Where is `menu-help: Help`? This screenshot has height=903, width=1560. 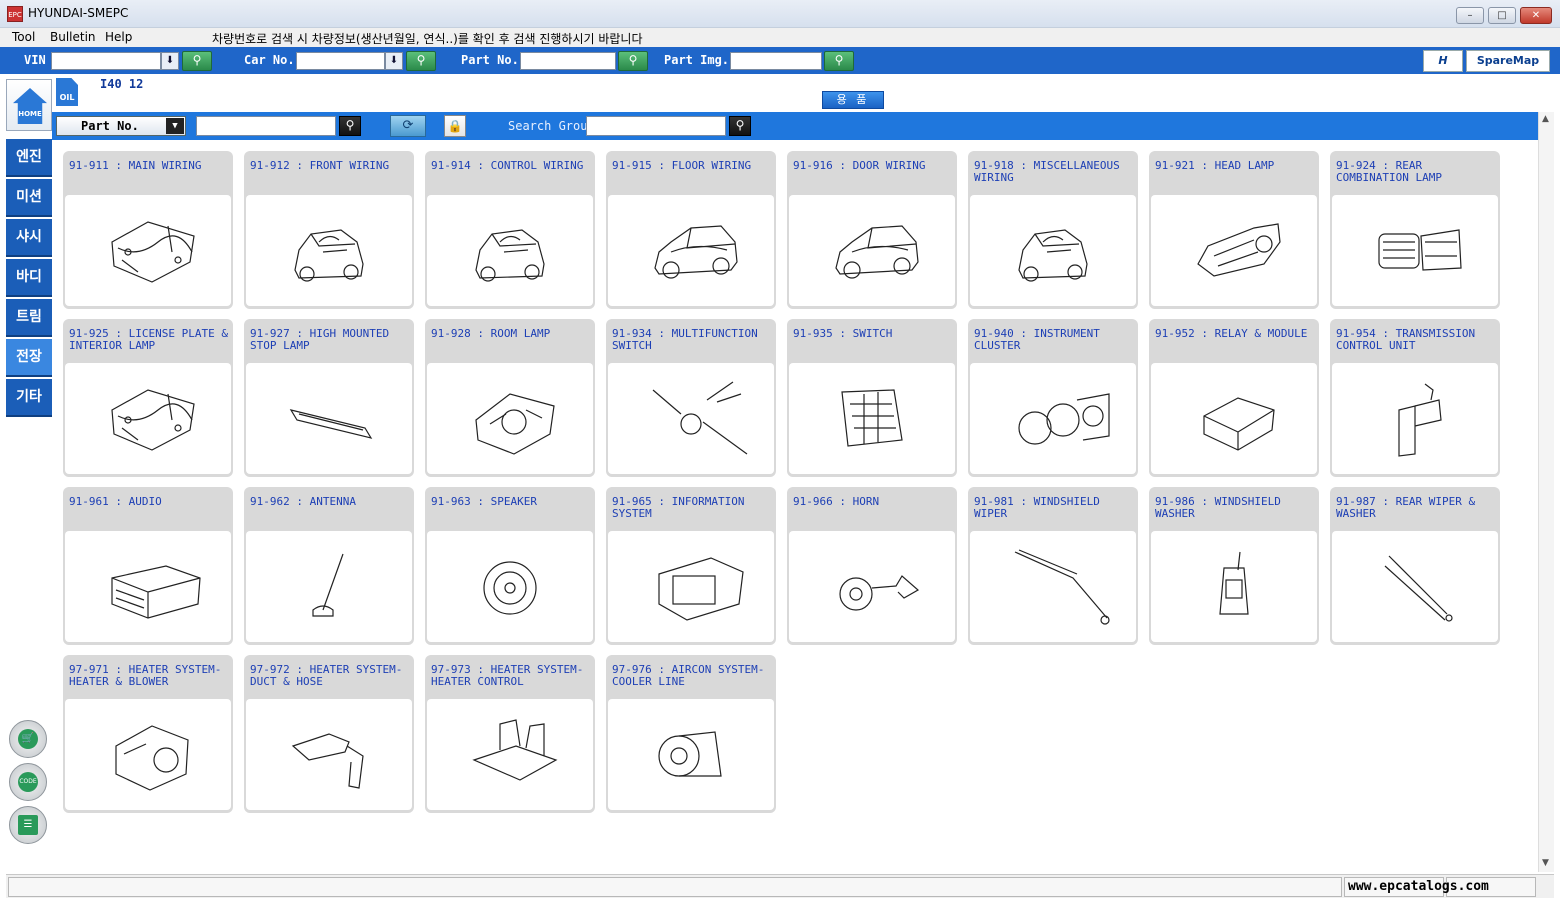 menu-help: Help is located at coordinates (118, 37).